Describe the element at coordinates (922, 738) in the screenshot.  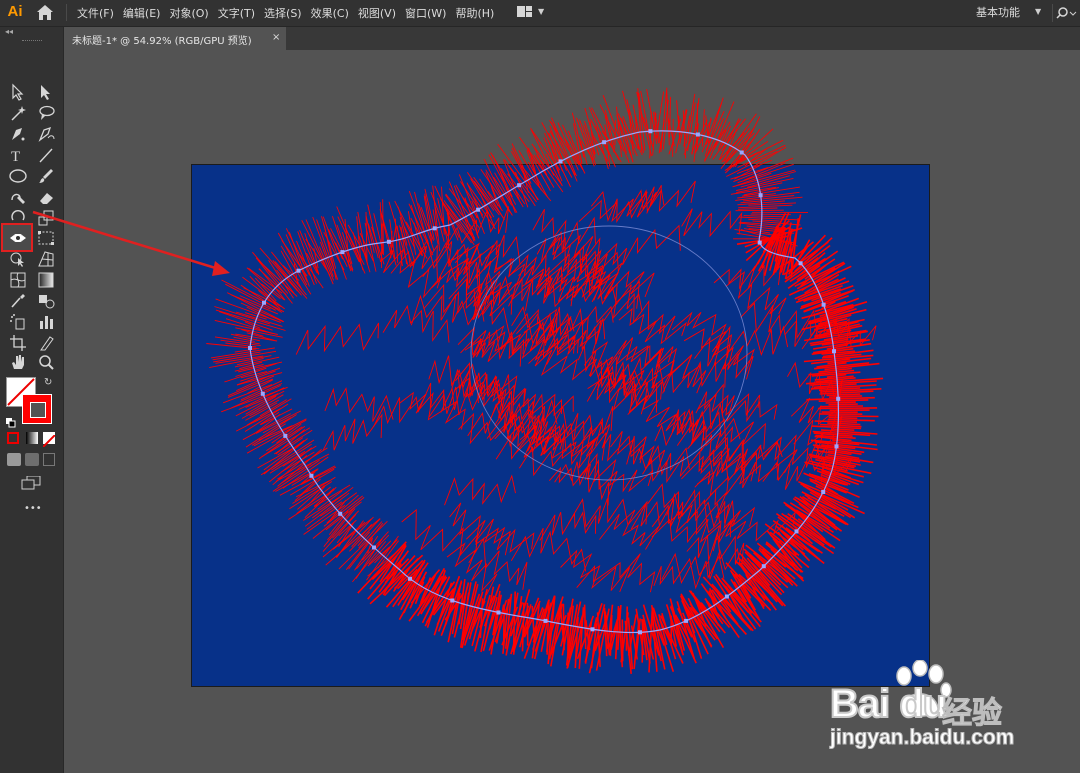
I see `watermark-url: jingyan.baidu.com` at that location.